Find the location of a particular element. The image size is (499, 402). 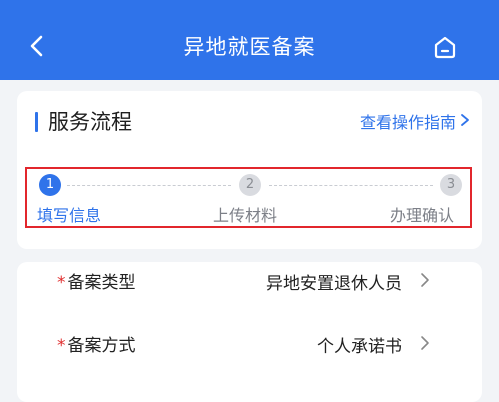

home-icon is located at coordinates (445, 47).